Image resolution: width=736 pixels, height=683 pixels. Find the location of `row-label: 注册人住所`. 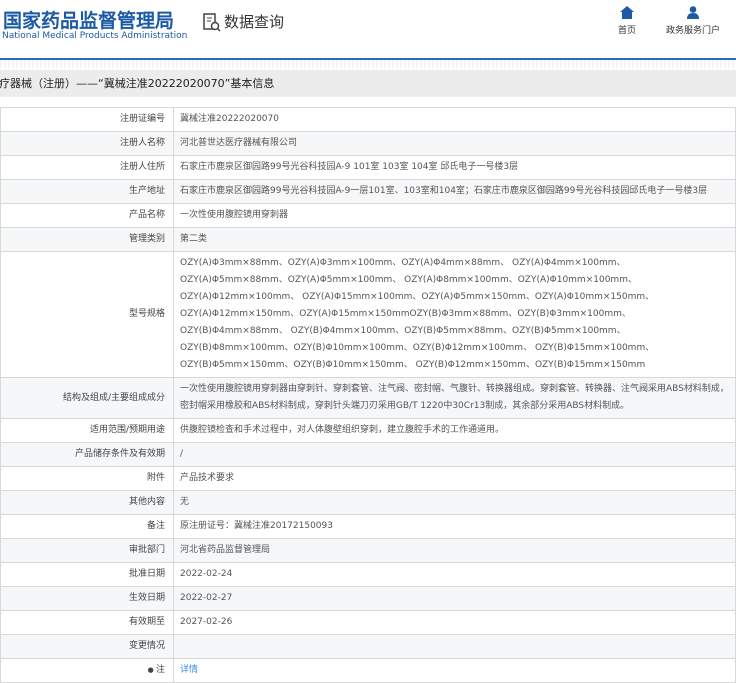

row-label: 注册人住所 is located at coordinates (87, 167).